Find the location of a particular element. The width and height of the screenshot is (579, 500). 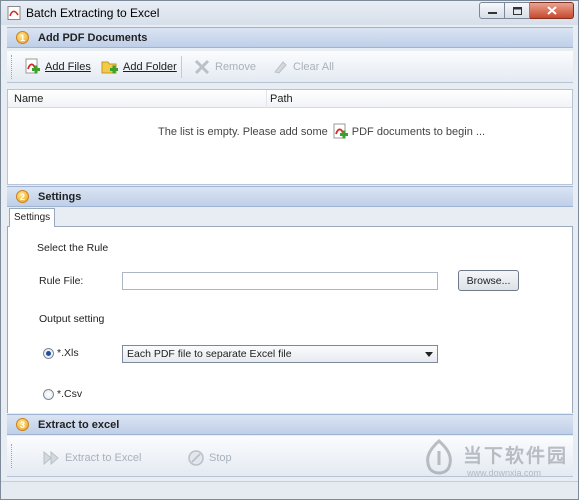

title-bar: Batch Extracting to Excel is located at coordinates (289, 13).